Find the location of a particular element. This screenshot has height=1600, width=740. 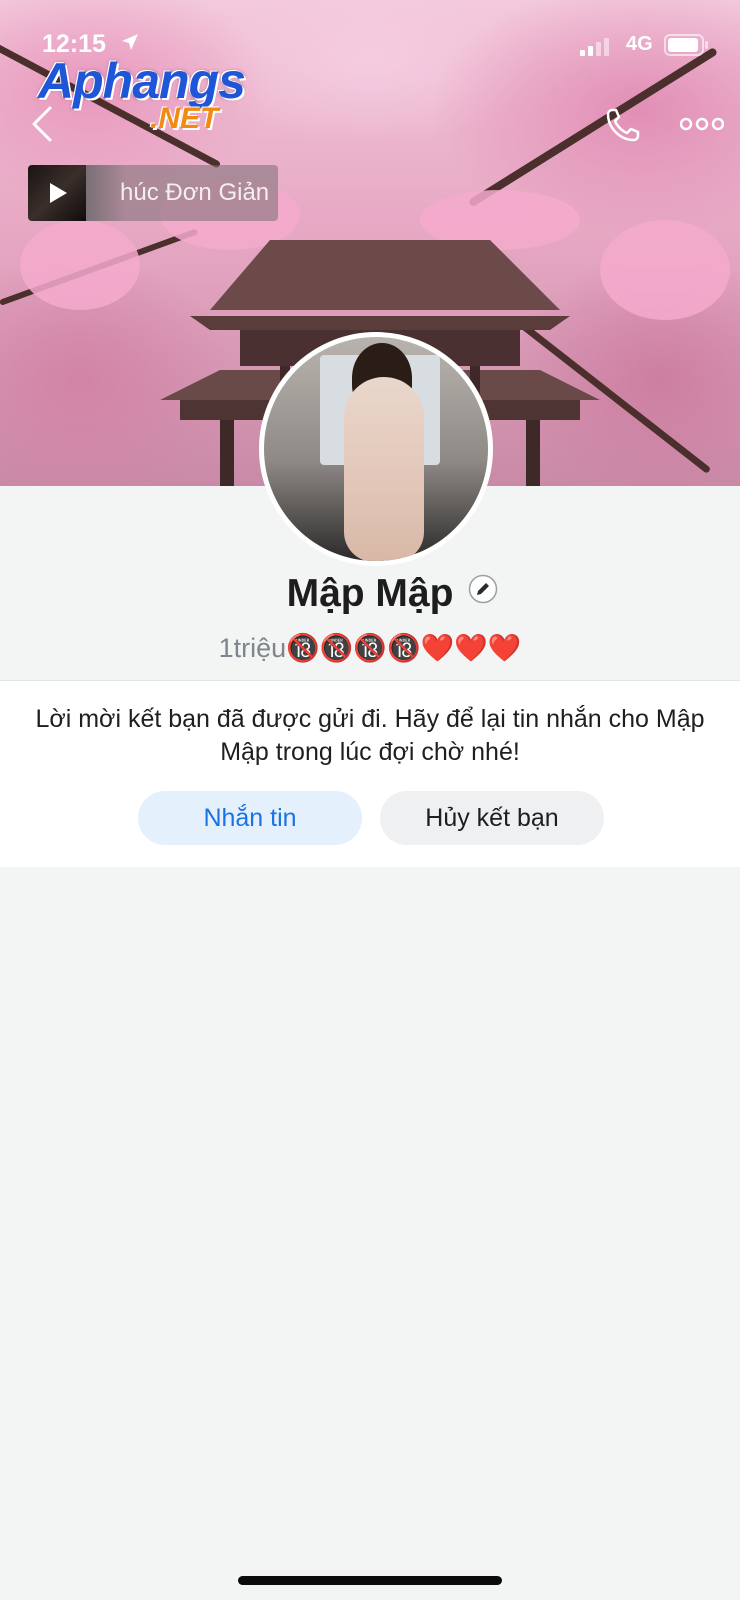

profile-name: Mập Mập is located at coordinates (370, 593).